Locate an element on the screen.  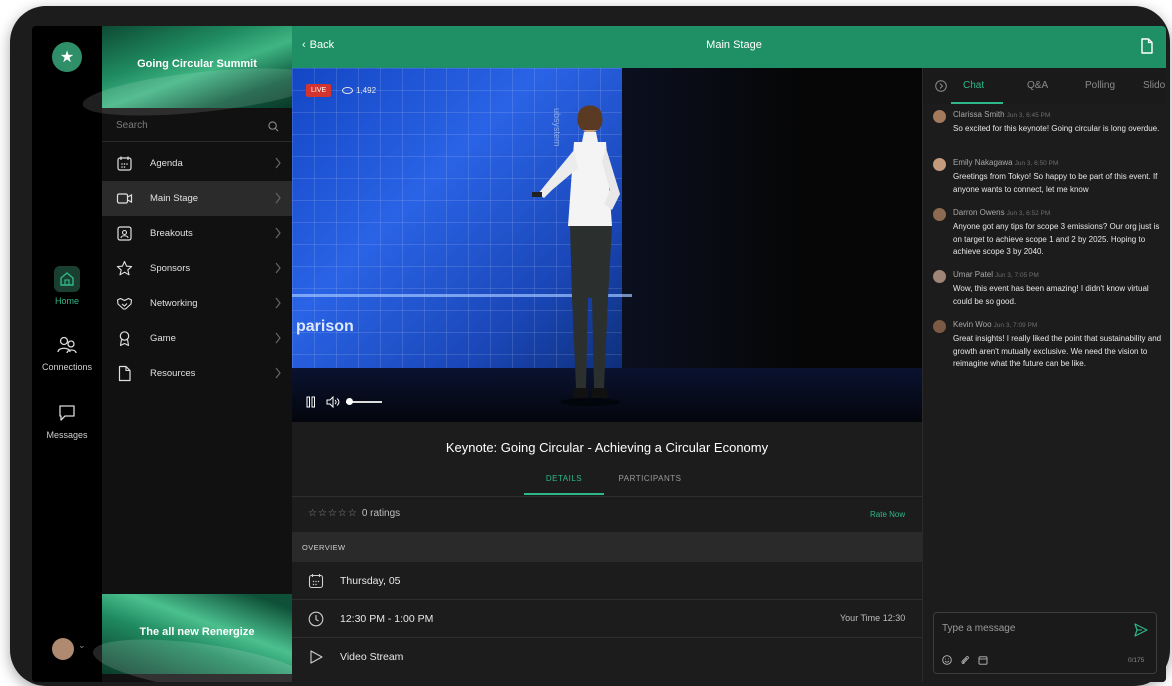
menu-label-game: Game is located at coordinates (163, 338).